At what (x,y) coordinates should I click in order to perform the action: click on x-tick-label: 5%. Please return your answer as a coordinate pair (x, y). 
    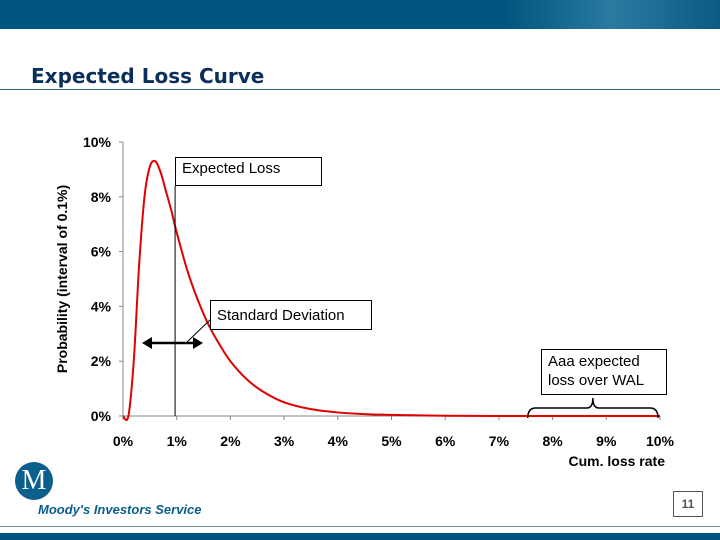
    Looking at the image, I should click on (391, 441).